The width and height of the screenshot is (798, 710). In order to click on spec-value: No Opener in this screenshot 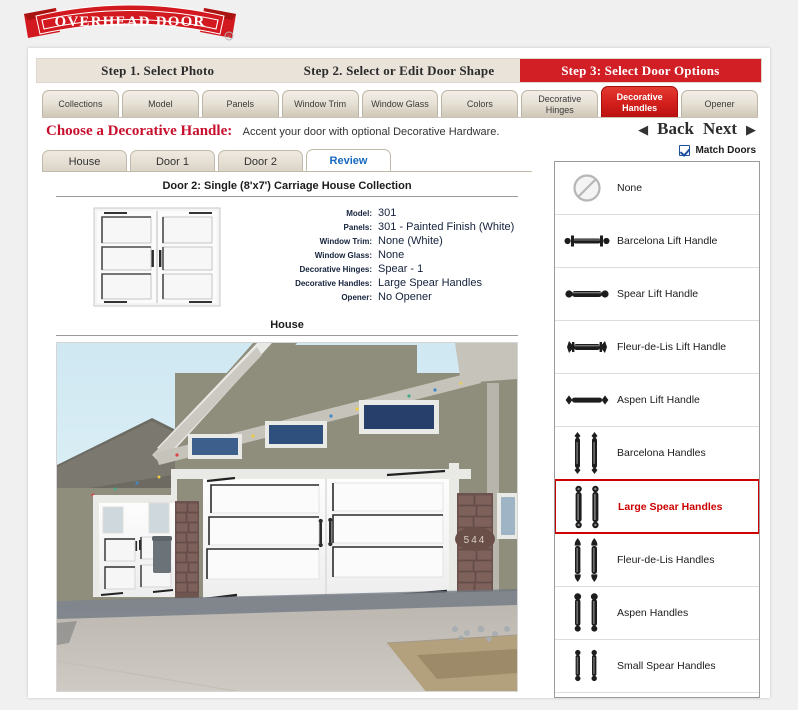, I will do `click(405, 297)`.